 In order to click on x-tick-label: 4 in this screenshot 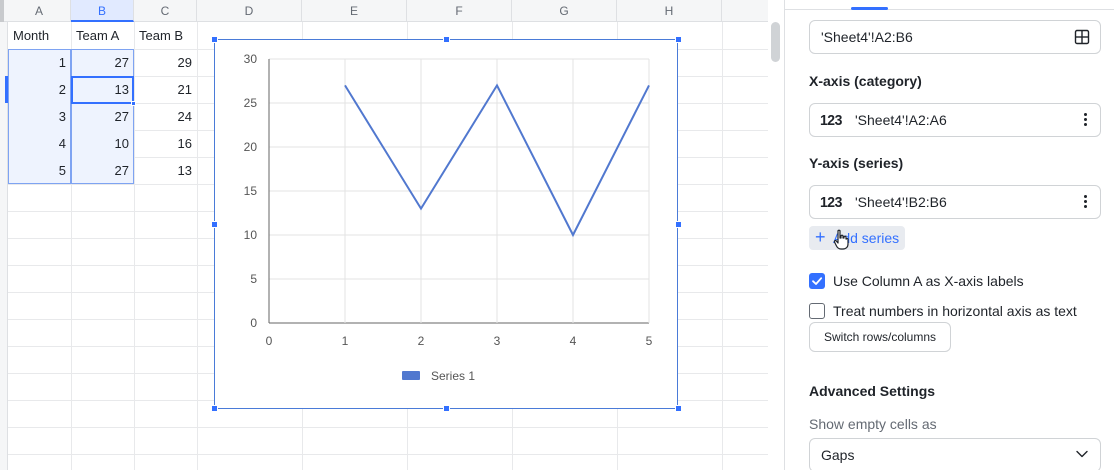, I will do `click(573, 341)`.